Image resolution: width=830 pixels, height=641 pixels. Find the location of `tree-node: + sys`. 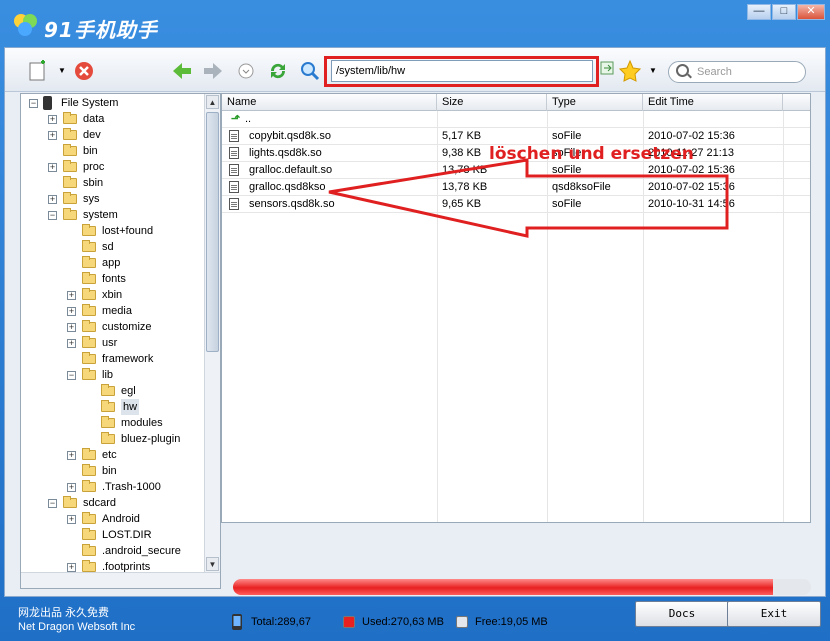

tree-node: + sys is located at coordinates (112, 199).